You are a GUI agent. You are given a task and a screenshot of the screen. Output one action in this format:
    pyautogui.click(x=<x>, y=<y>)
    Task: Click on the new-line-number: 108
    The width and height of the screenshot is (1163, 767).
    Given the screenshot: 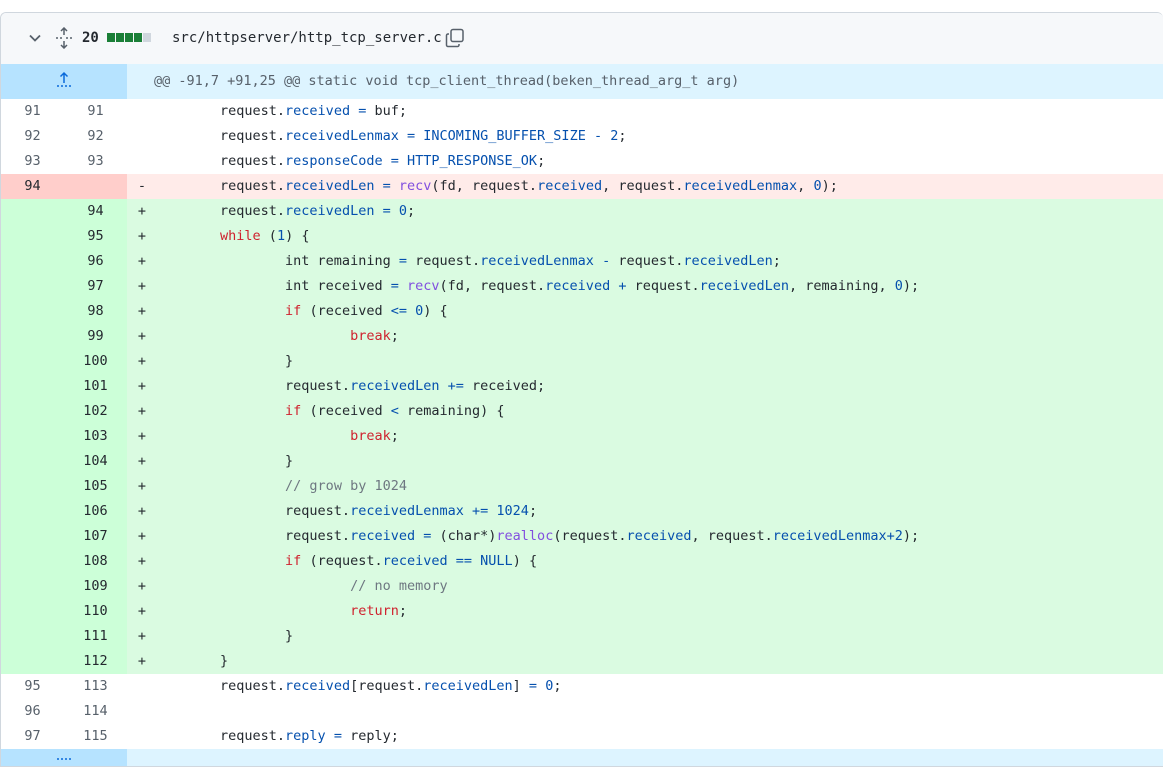 What is the action you would take?
    pyautogui.click(x=95, y=561)
    